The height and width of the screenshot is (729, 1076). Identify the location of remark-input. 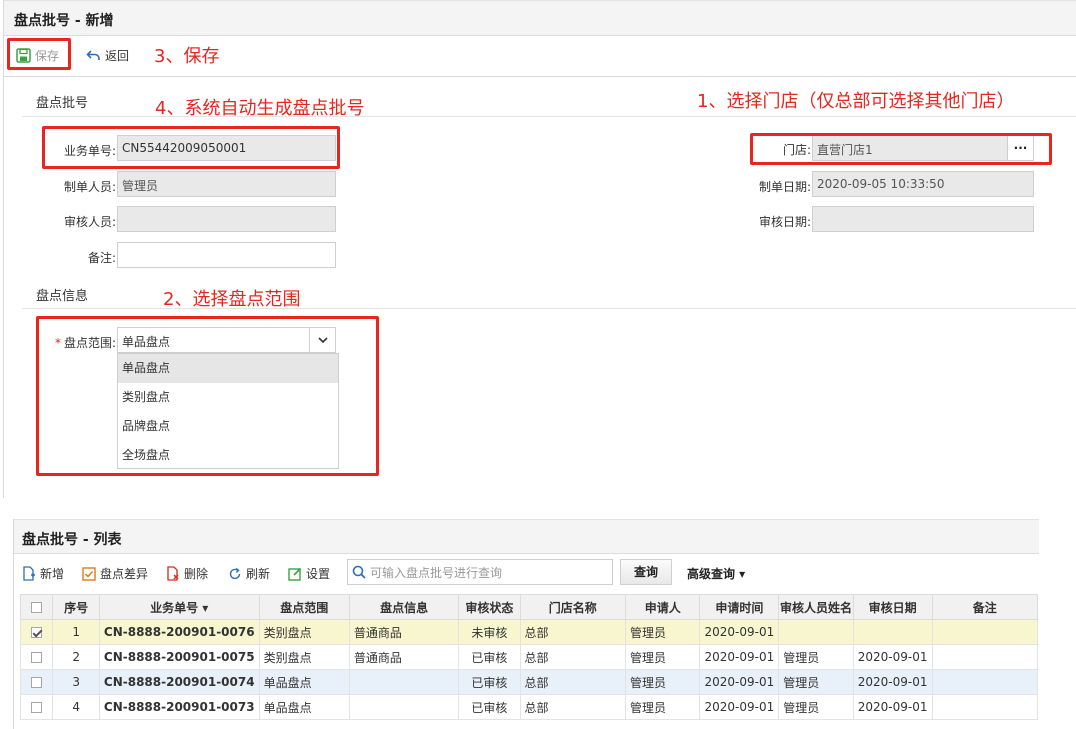
(226, 255).